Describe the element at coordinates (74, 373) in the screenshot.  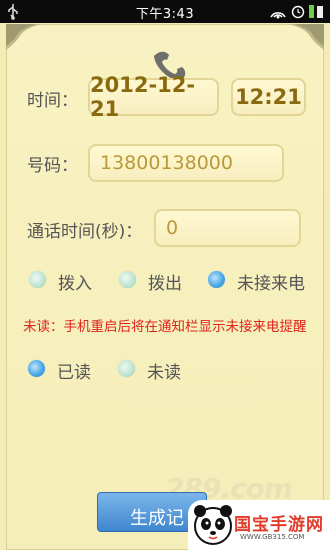
I see `read-label: 已读` at that location.